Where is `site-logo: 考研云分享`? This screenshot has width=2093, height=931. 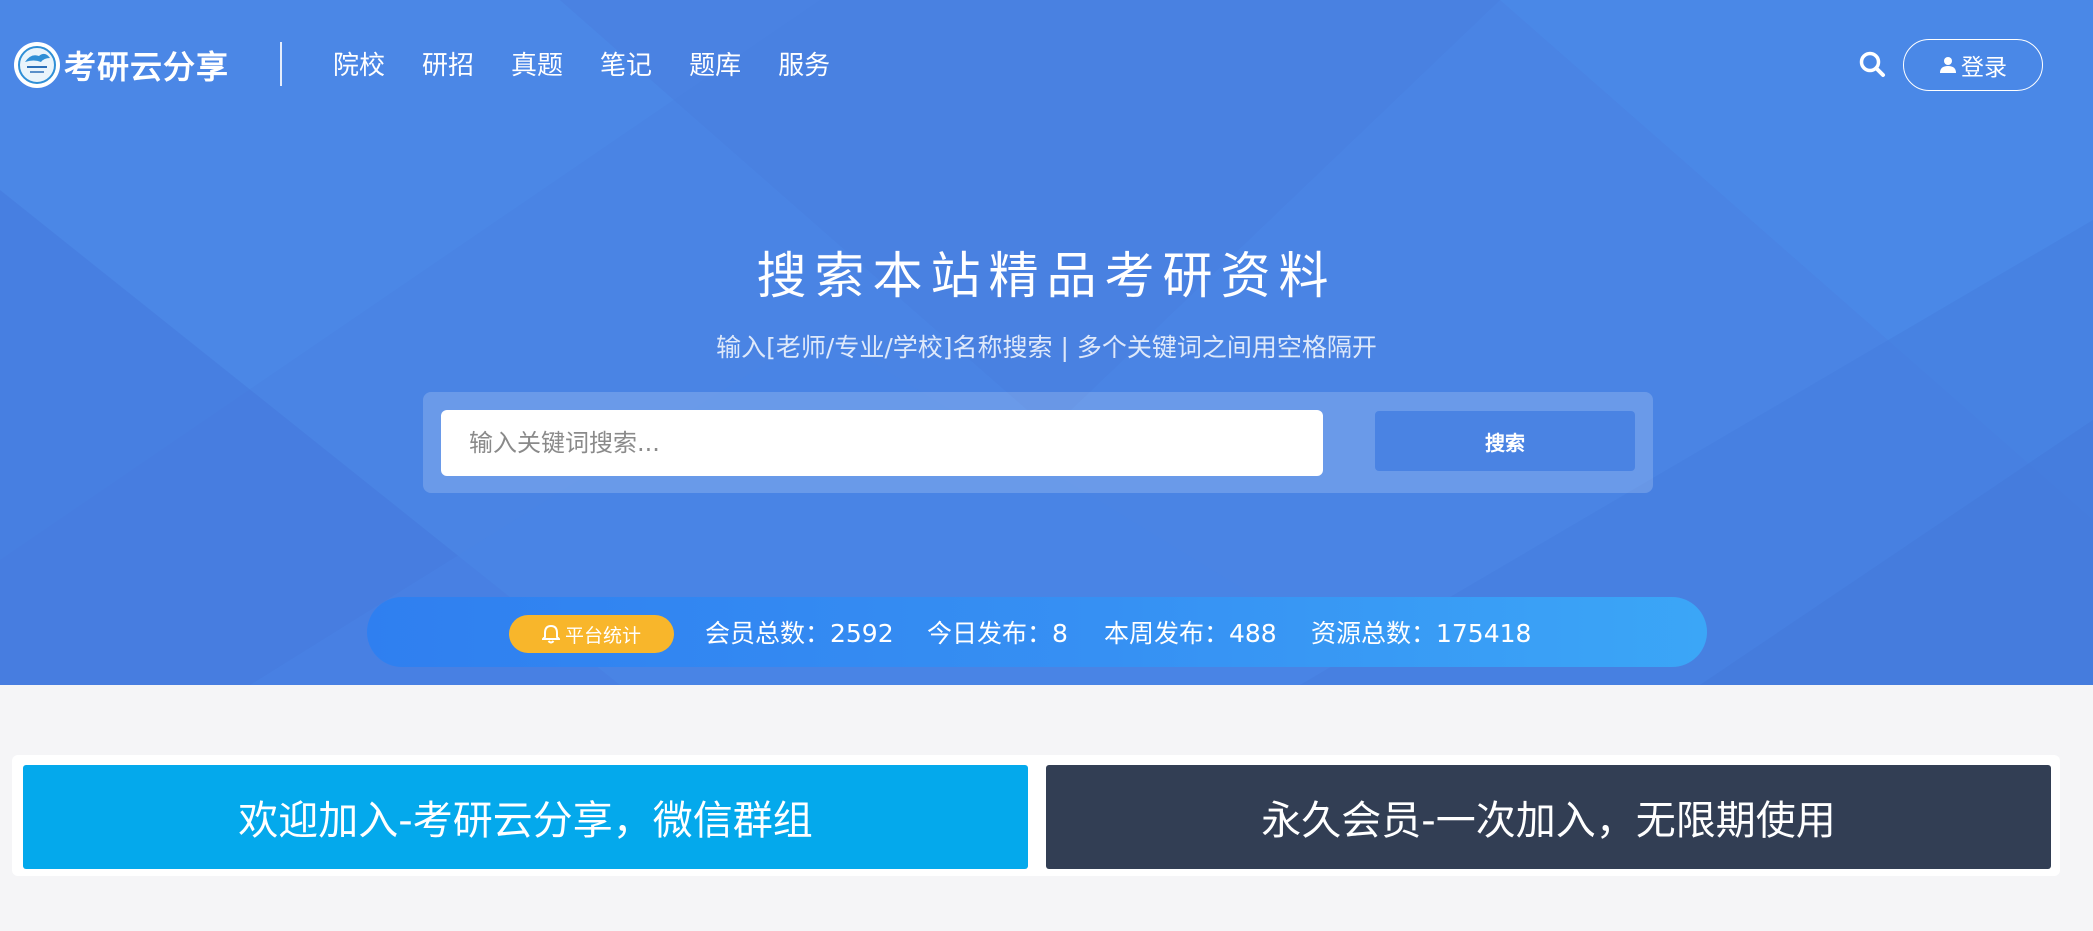
site-logo: 考研云分享 is located at coordinates (121, 65).